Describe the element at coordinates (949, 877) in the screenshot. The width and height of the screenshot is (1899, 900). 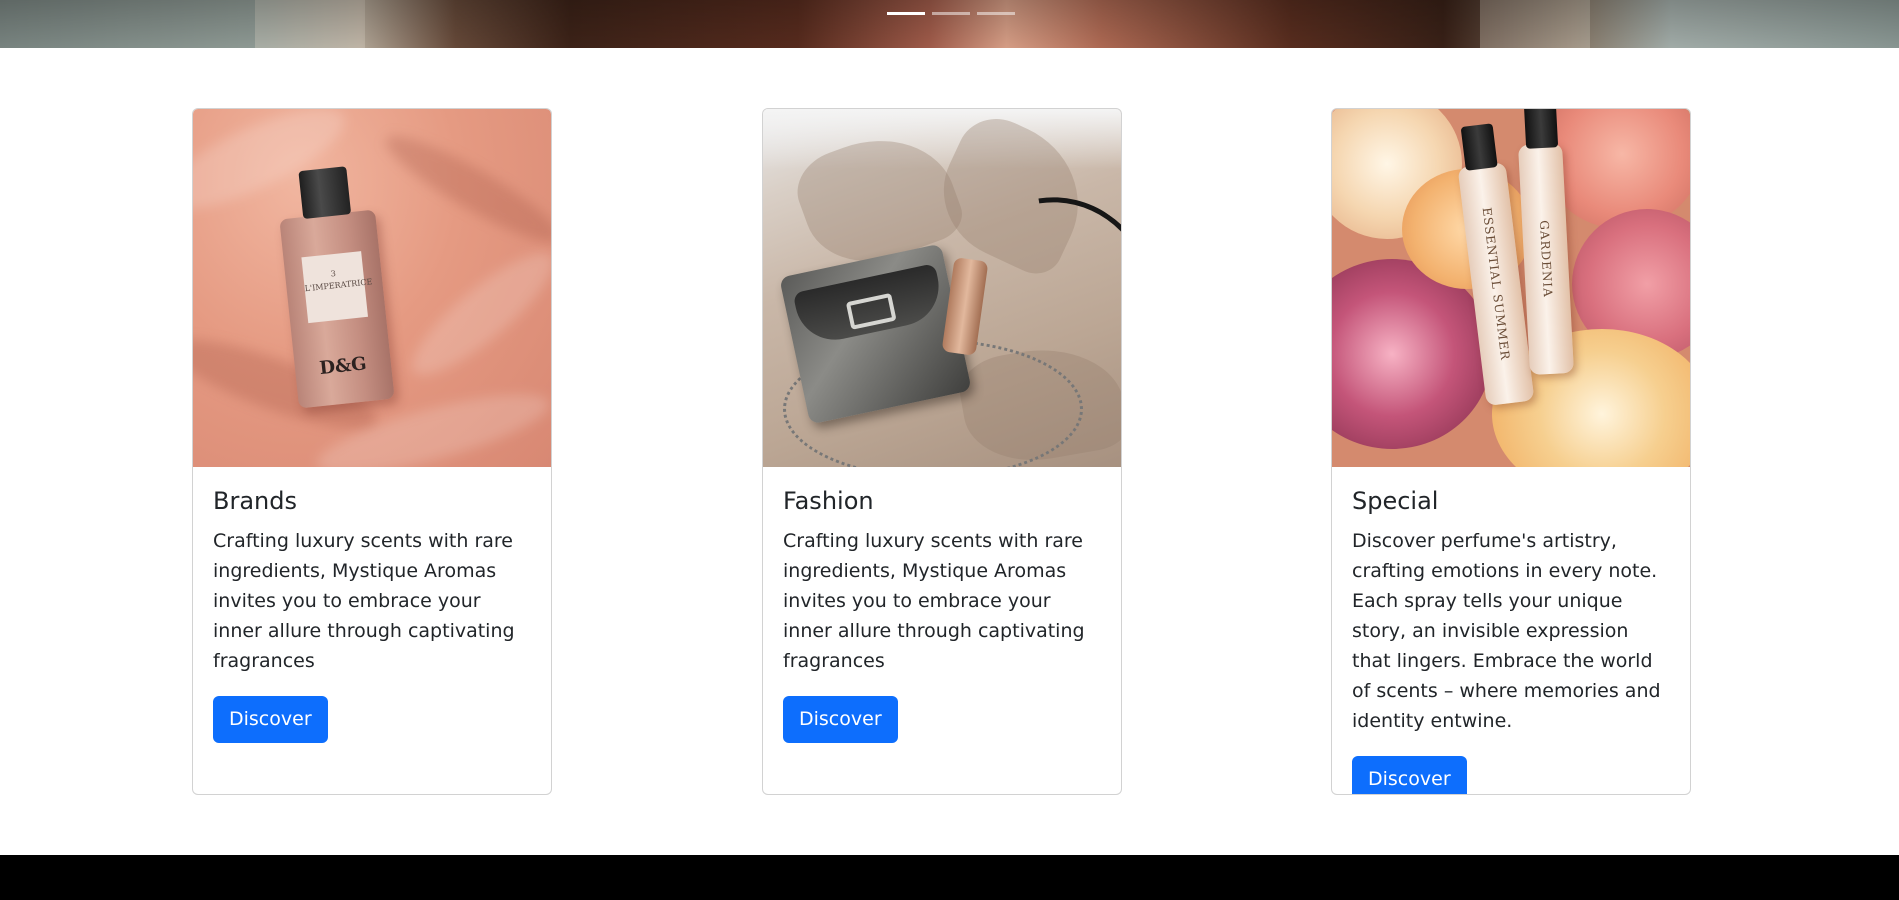
I see `footer` at that location.